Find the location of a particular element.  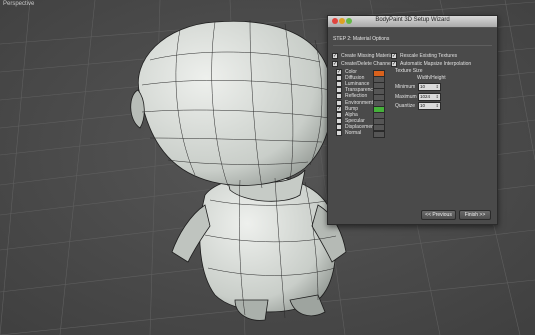

texture-size-heading: Texture Size is located at coordinates (409, 71).